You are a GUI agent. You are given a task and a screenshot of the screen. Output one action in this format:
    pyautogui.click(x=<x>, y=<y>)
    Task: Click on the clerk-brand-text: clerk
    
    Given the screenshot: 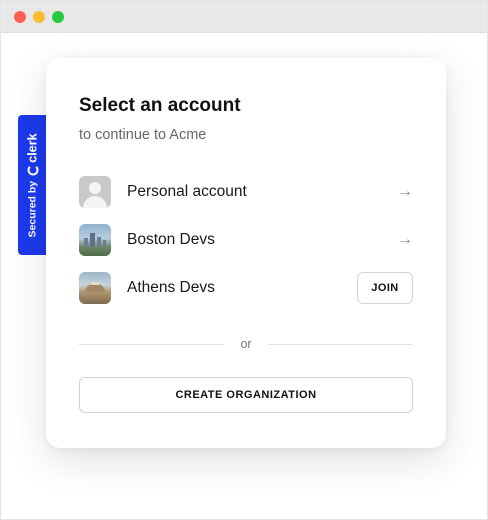 What is the action you would take?
    pyautogui.click(x=32, y=148)
    